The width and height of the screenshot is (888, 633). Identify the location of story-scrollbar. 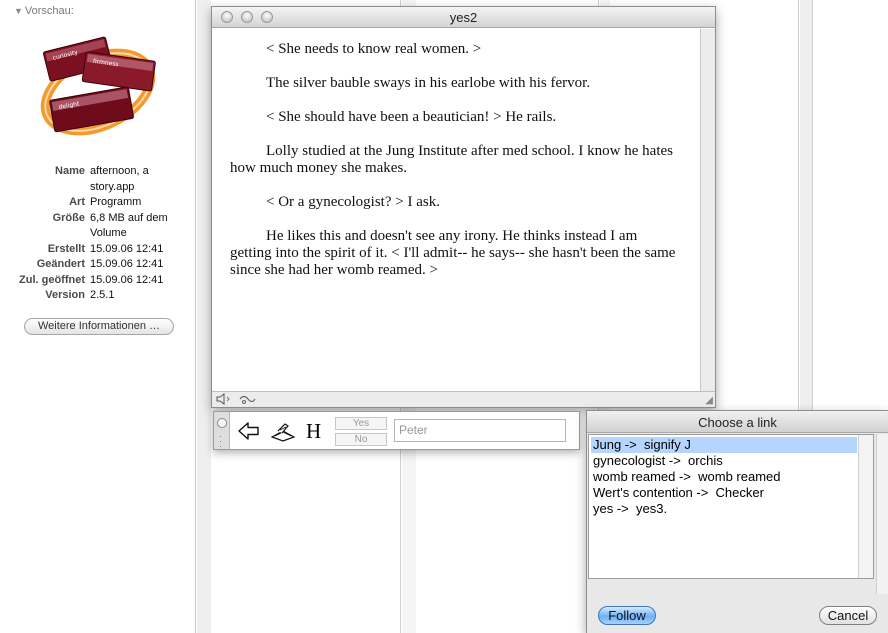
(707, 210).